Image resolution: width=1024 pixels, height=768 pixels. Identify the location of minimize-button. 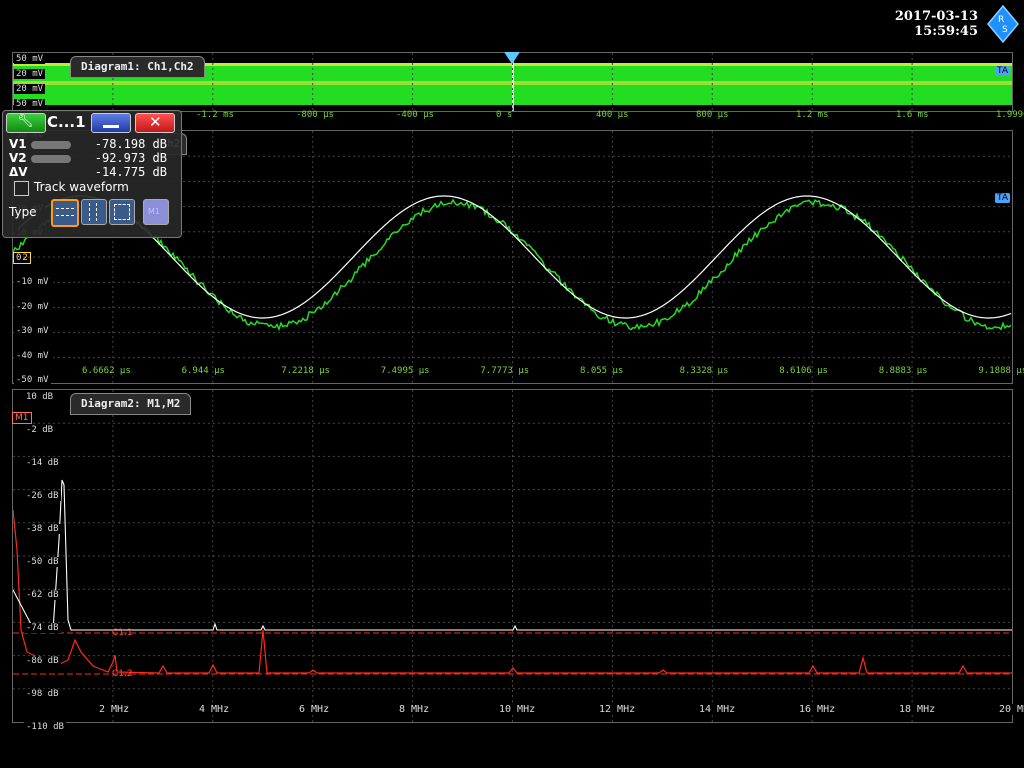
(111, 123).